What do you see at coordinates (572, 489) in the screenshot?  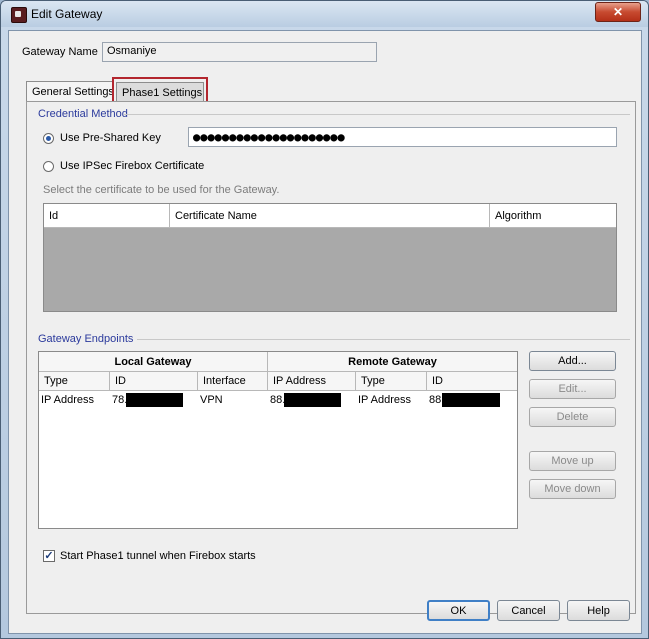 I see `move-down-button: Move down` at bounding box center [572, 489].